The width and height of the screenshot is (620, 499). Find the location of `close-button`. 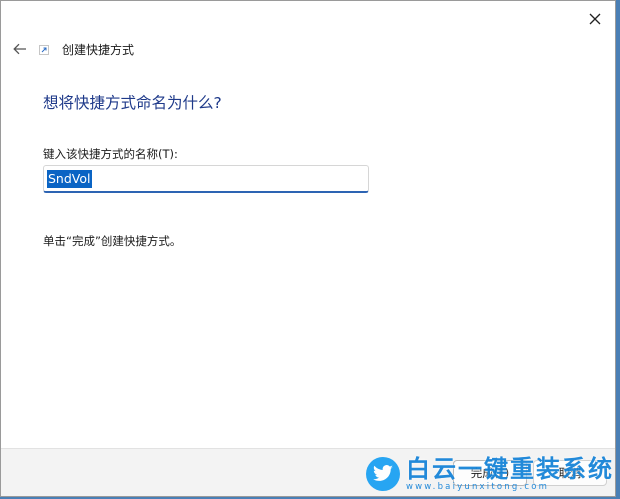

close-button is located at coordinates (595, 19).